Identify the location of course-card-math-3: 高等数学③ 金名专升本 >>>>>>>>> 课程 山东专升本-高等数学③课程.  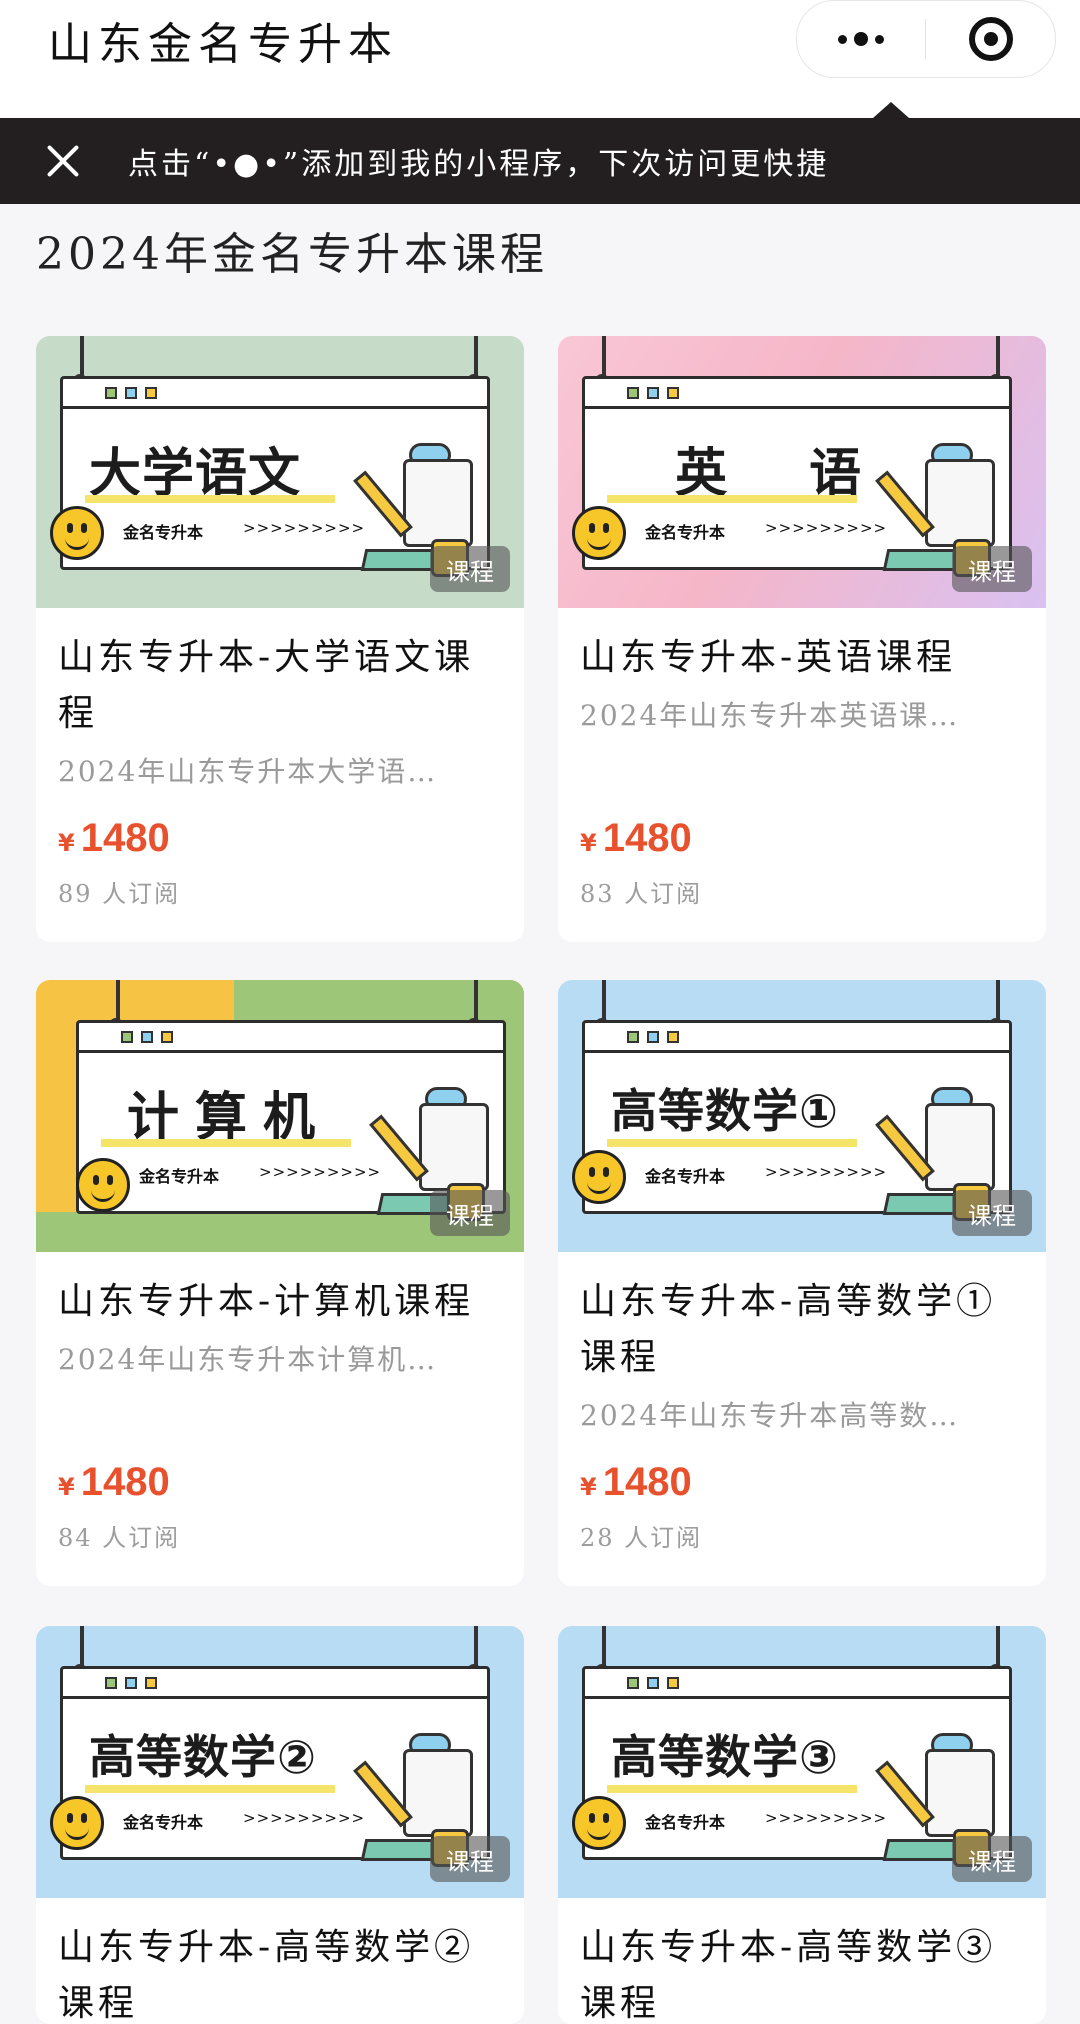
(802, 1825).